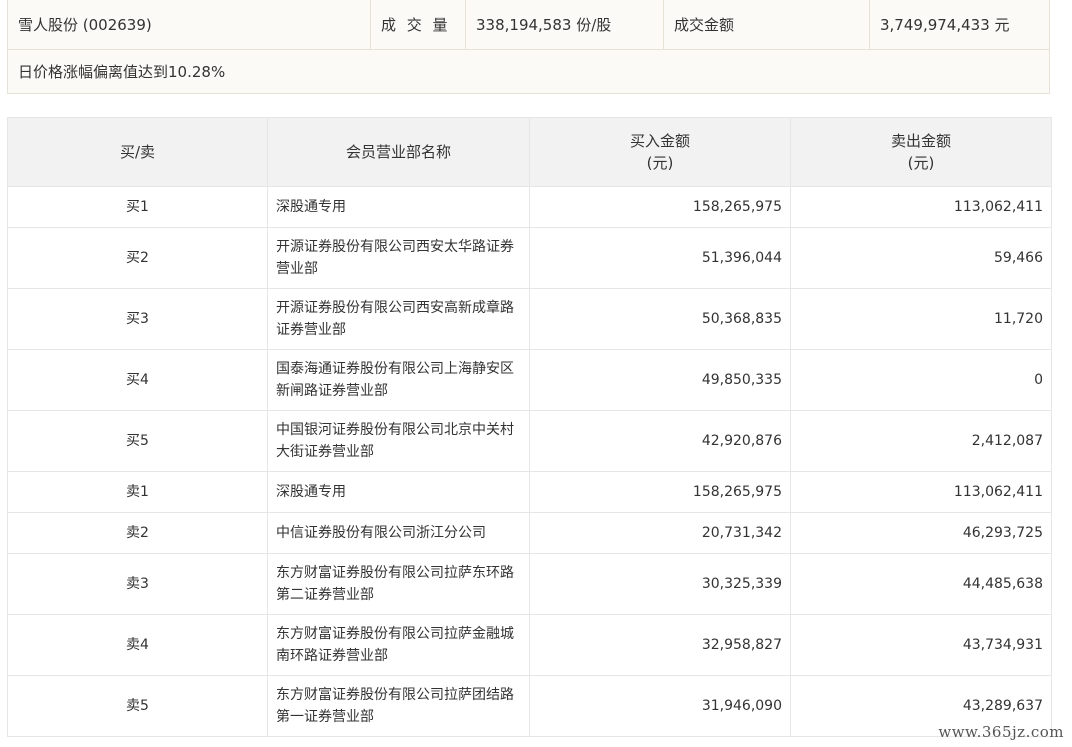 The height and width of the screenshot is (747, 1072). I want to click on deviation-note: 日价格涨幅偏离值达到10.28%, so click(122, 72).